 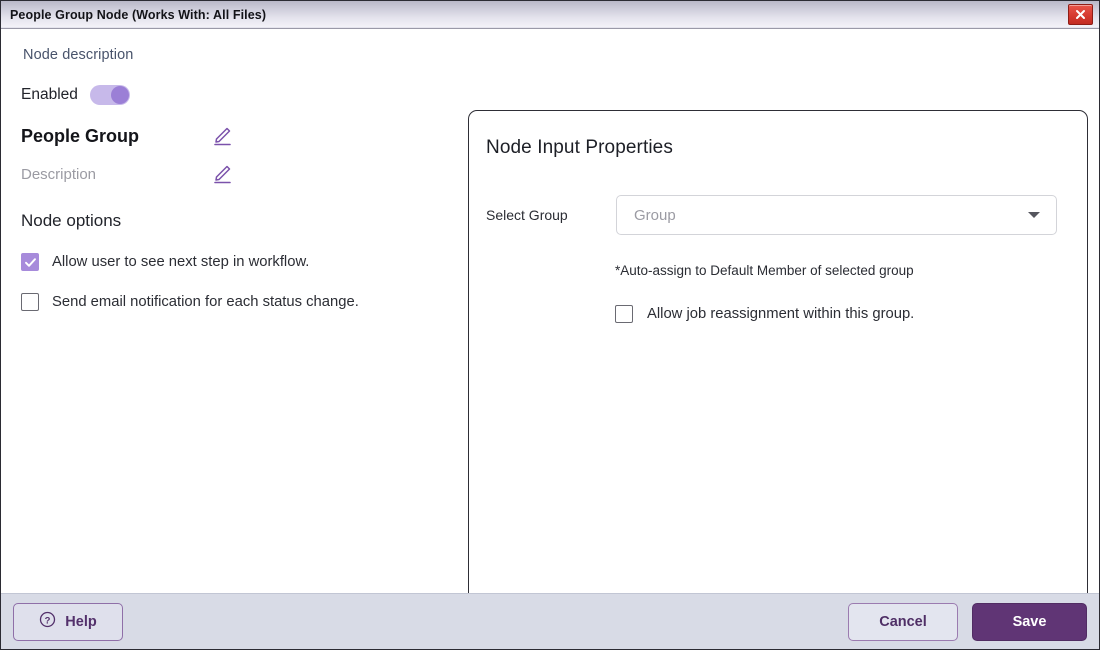 I want to click on select-group-row: Select Group Group, so click(x=771, y=215).